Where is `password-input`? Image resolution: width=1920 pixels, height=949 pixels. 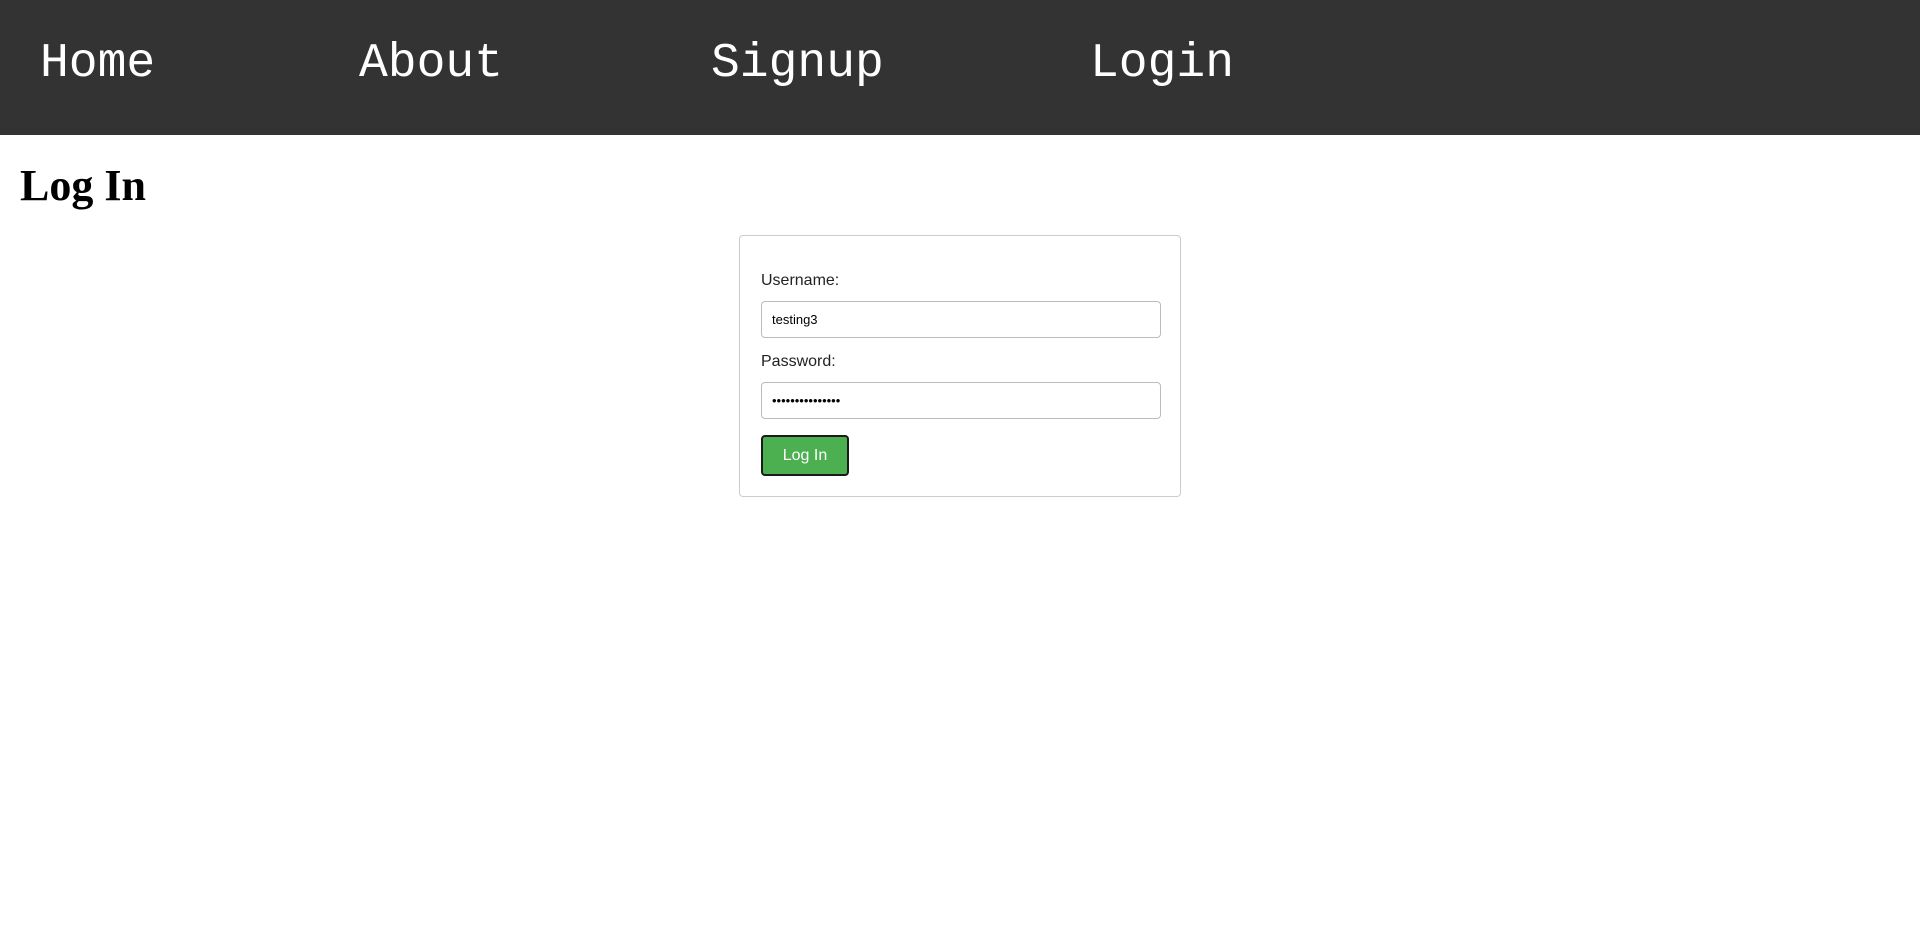
password-input is located at coordinates (961, 400).